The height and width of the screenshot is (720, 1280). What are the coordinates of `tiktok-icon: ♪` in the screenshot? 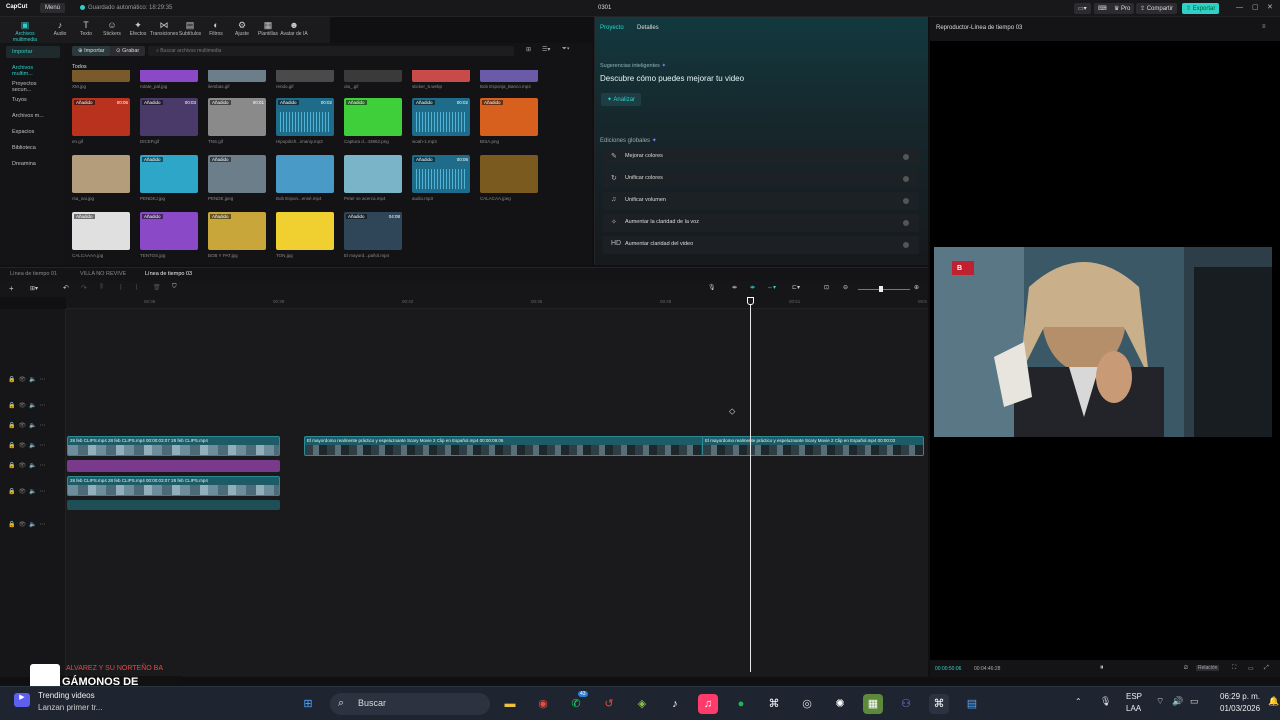 It's located at (675, 704).